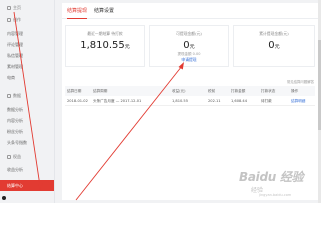 The image size is (321, 240). What do you see at coordinates (190, 91) in the screenshot?
I see `table-header: 结算日期 结算周期 收益(元) 税前 打款金额 打款状态 操作` at bounding box center [190, 91].